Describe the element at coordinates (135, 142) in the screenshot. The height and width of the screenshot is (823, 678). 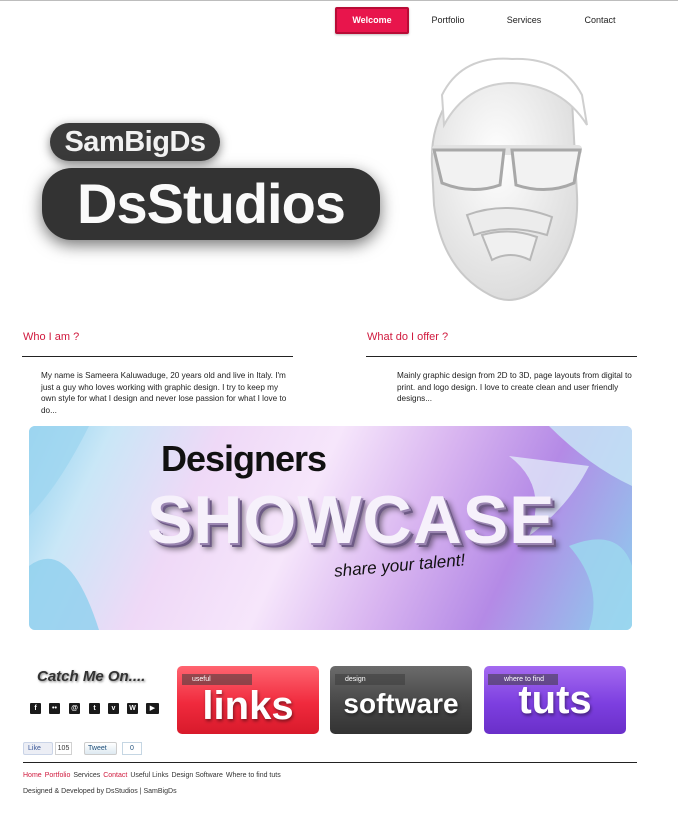
I see `logo-sambigds: SamBigDs` at that location.